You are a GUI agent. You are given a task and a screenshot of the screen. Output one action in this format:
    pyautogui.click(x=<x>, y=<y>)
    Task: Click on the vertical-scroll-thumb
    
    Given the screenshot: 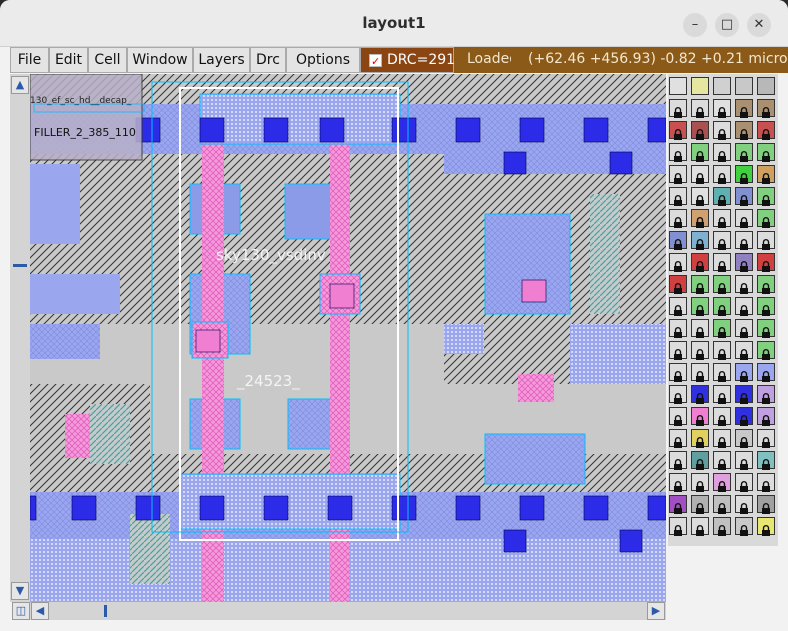 What is the action you would take?
    pyautogui.click(x=20, y=265)
    